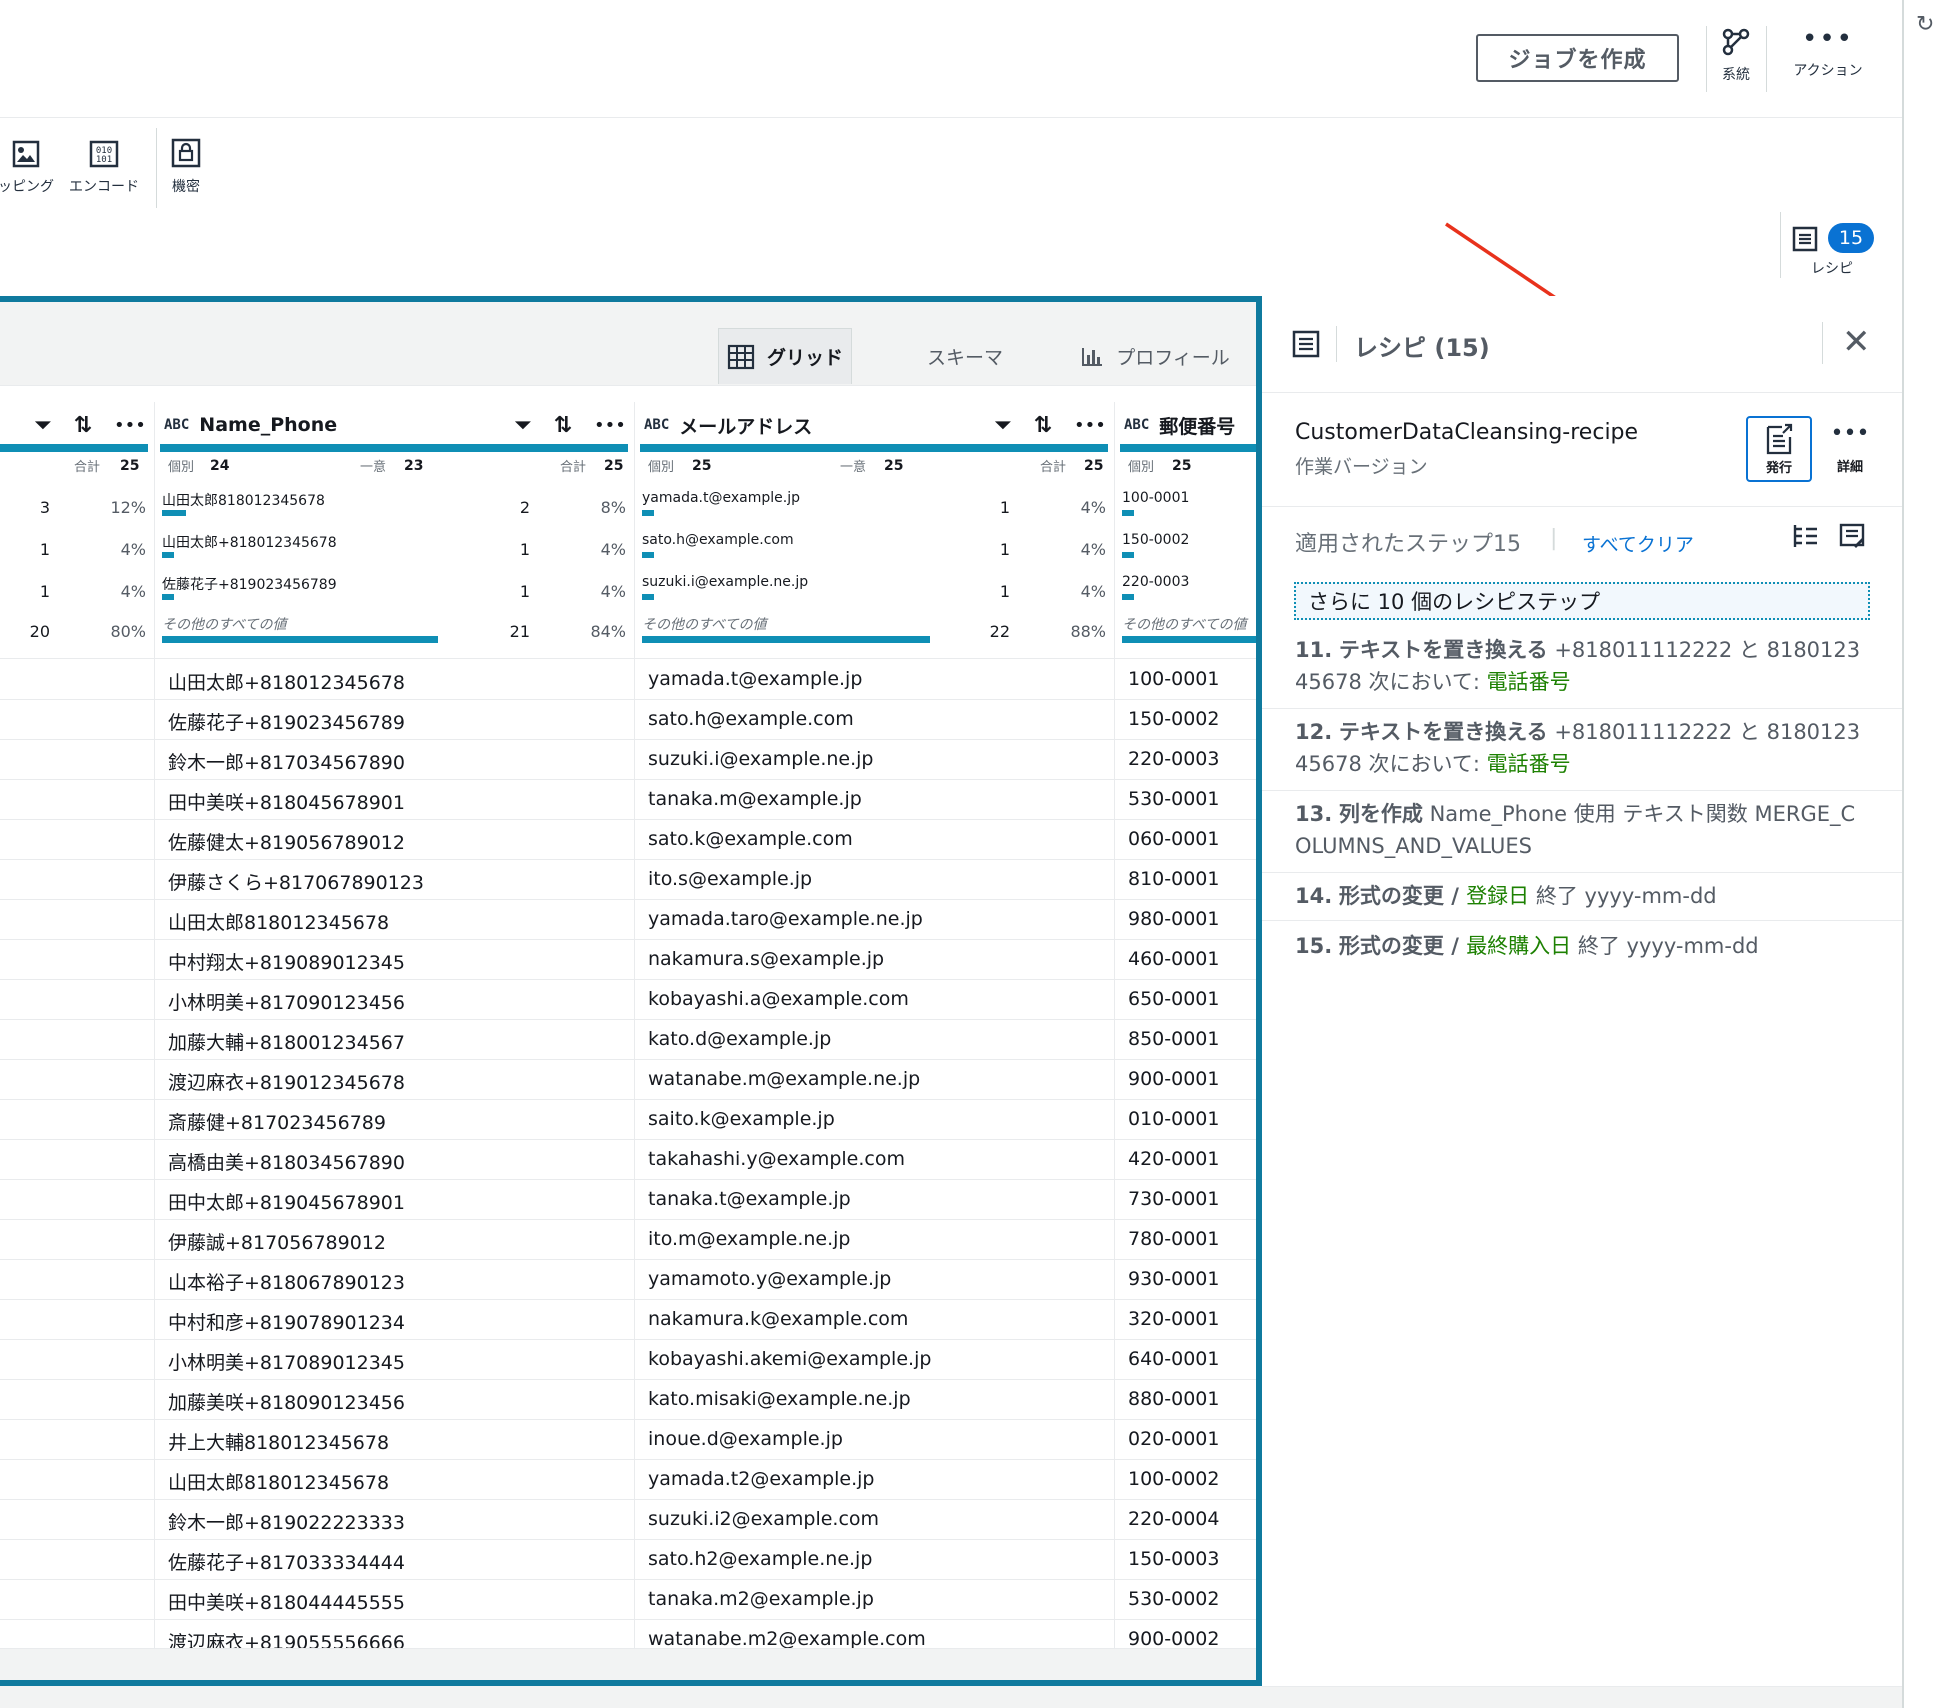  Describe the element at coordinates (749, 1199) in the screenshot. I see `email-cell: tanaka.t@example.jp` at that location.